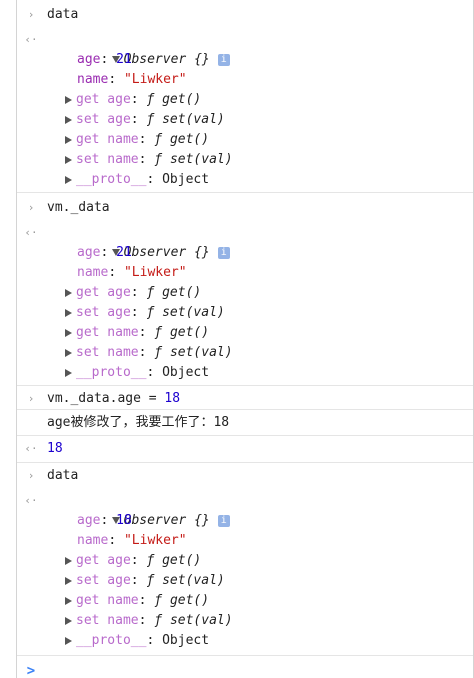  I want to click on input-line: › vm._data, so click(245, 208).